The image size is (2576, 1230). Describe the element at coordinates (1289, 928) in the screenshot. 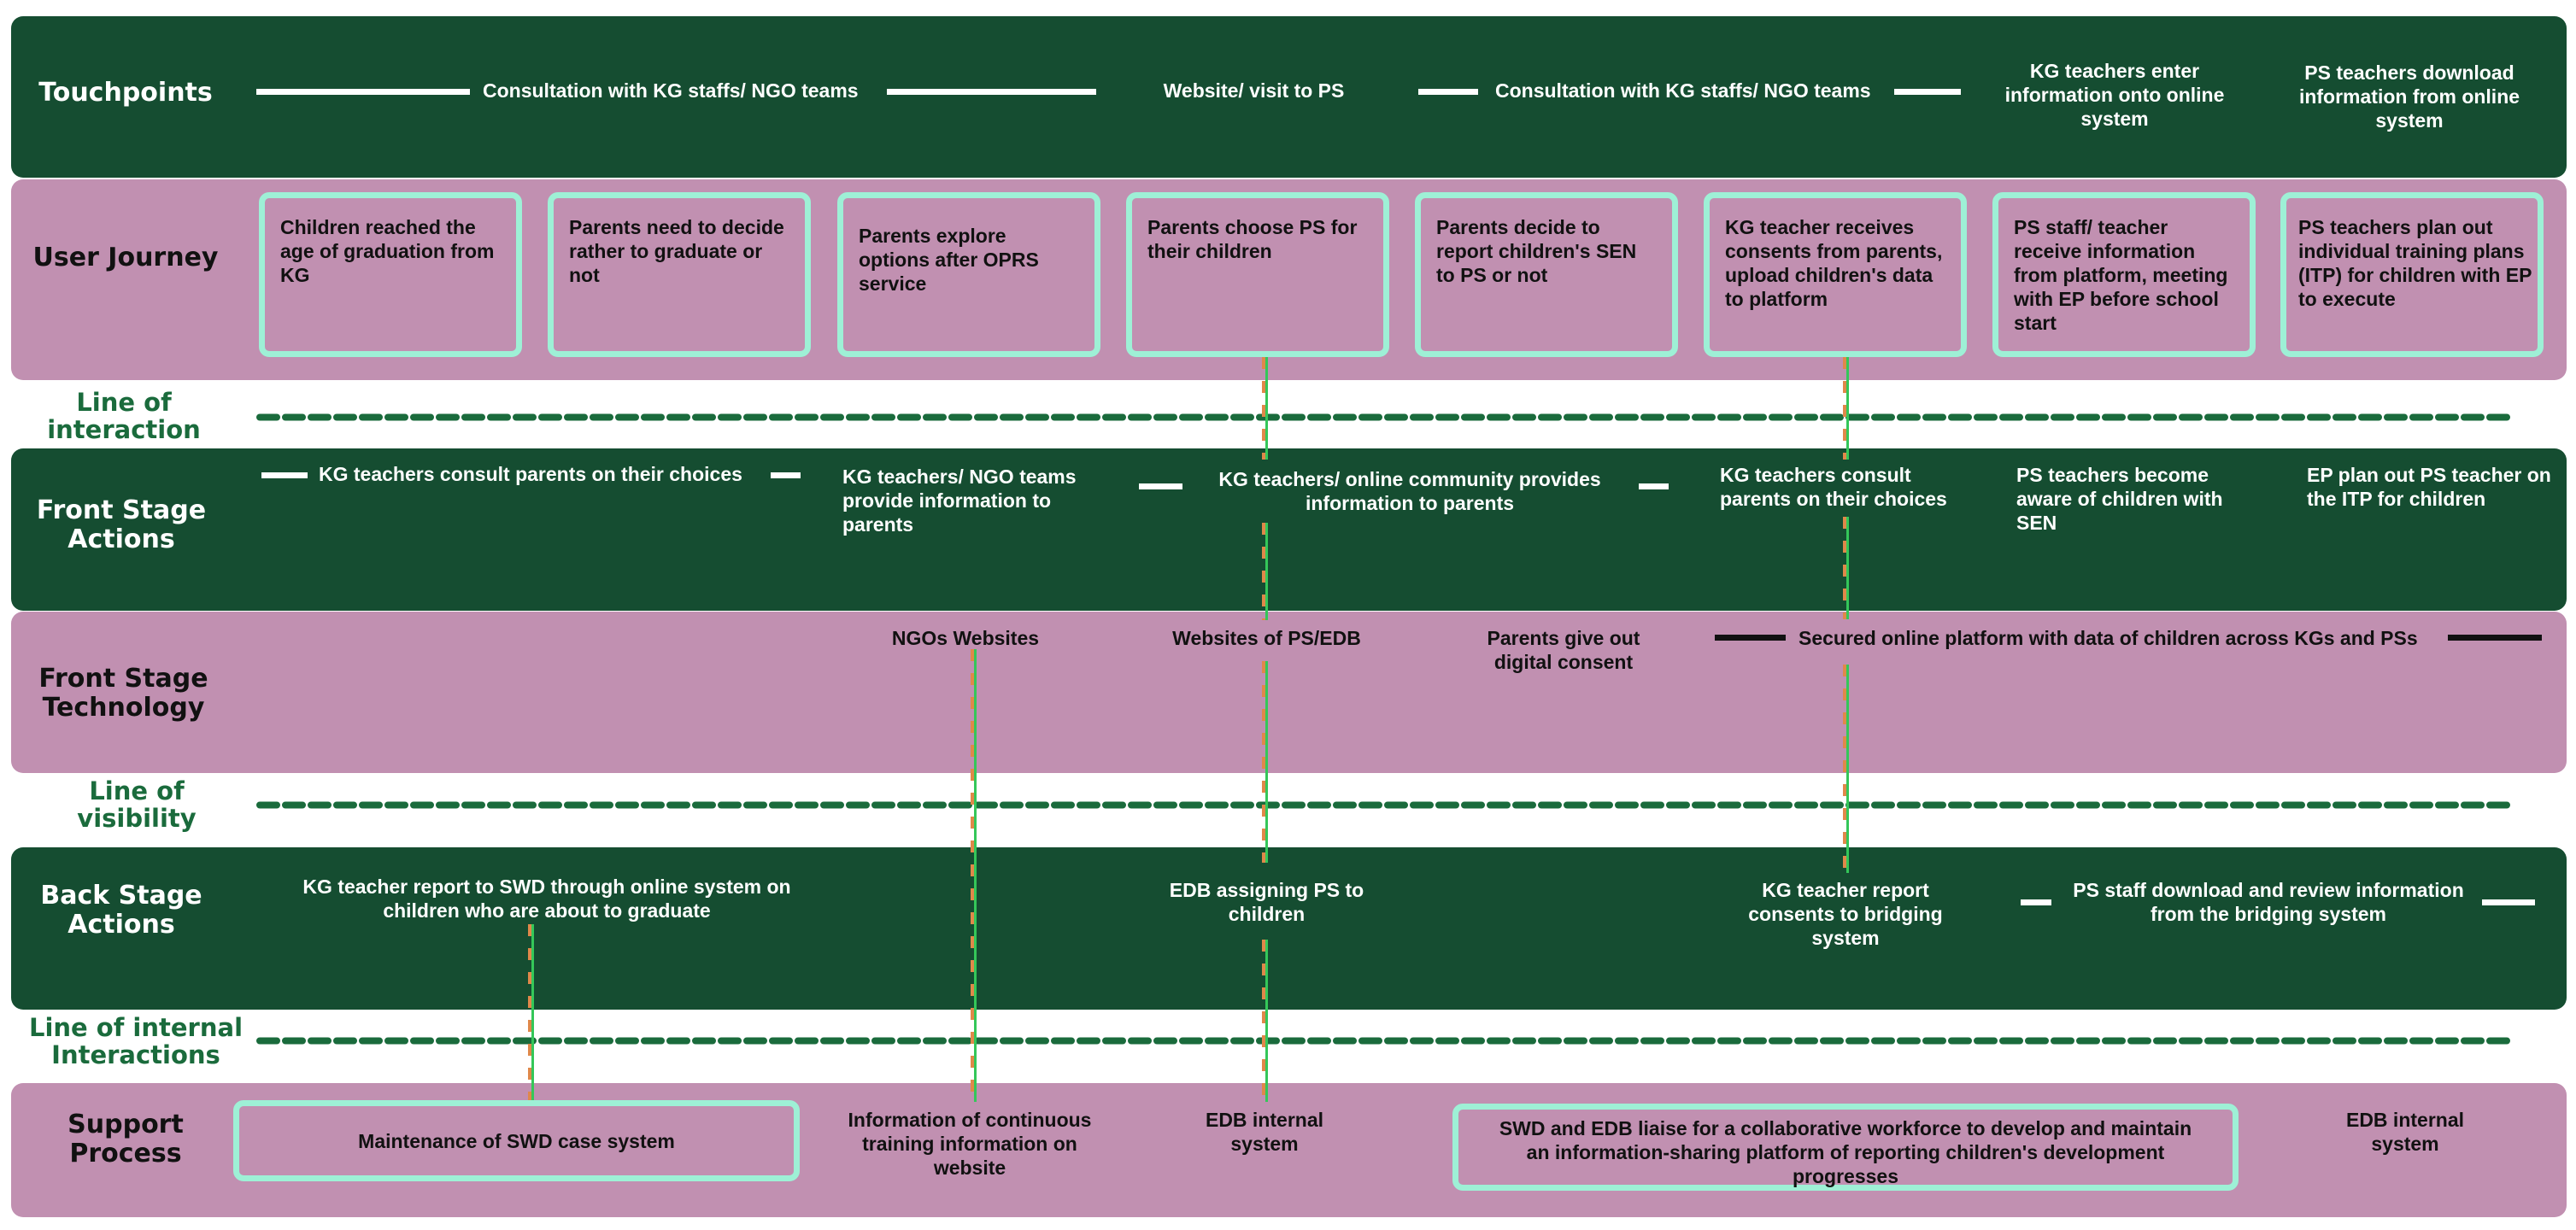

I see `lane-back-stage-actions: Back Stage Actions` at that location.